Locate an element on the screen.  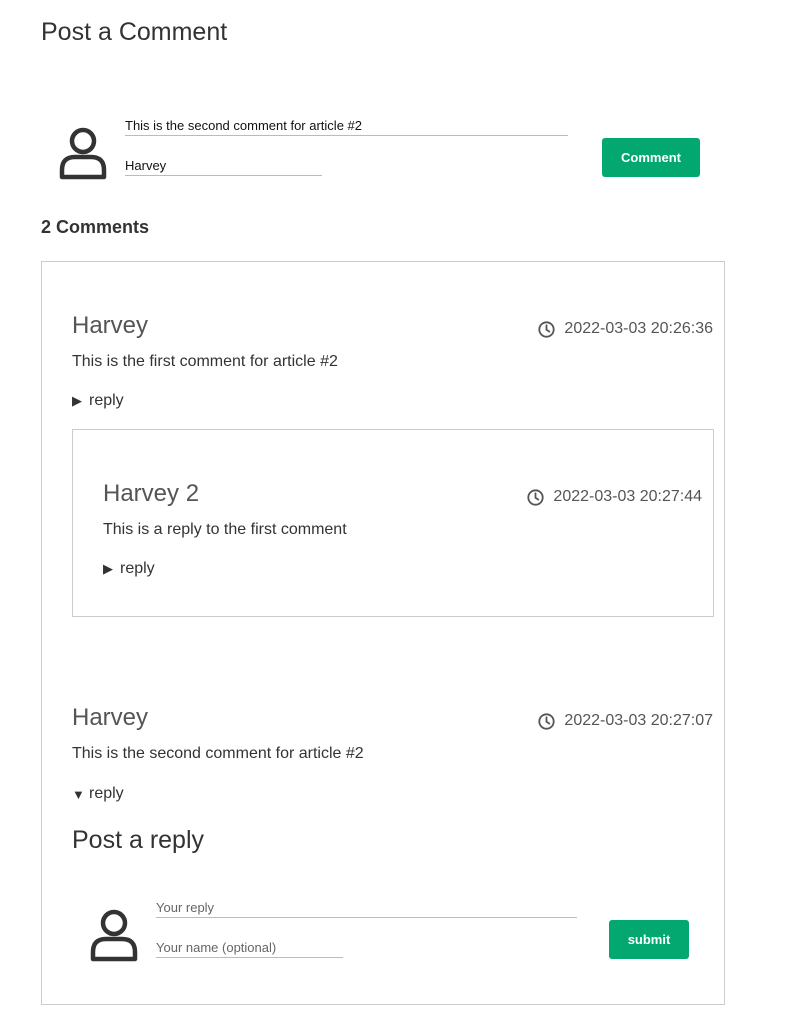
comment-timestamp: 2022-03-03 20:26:36 is located at coordinates (625, 329).